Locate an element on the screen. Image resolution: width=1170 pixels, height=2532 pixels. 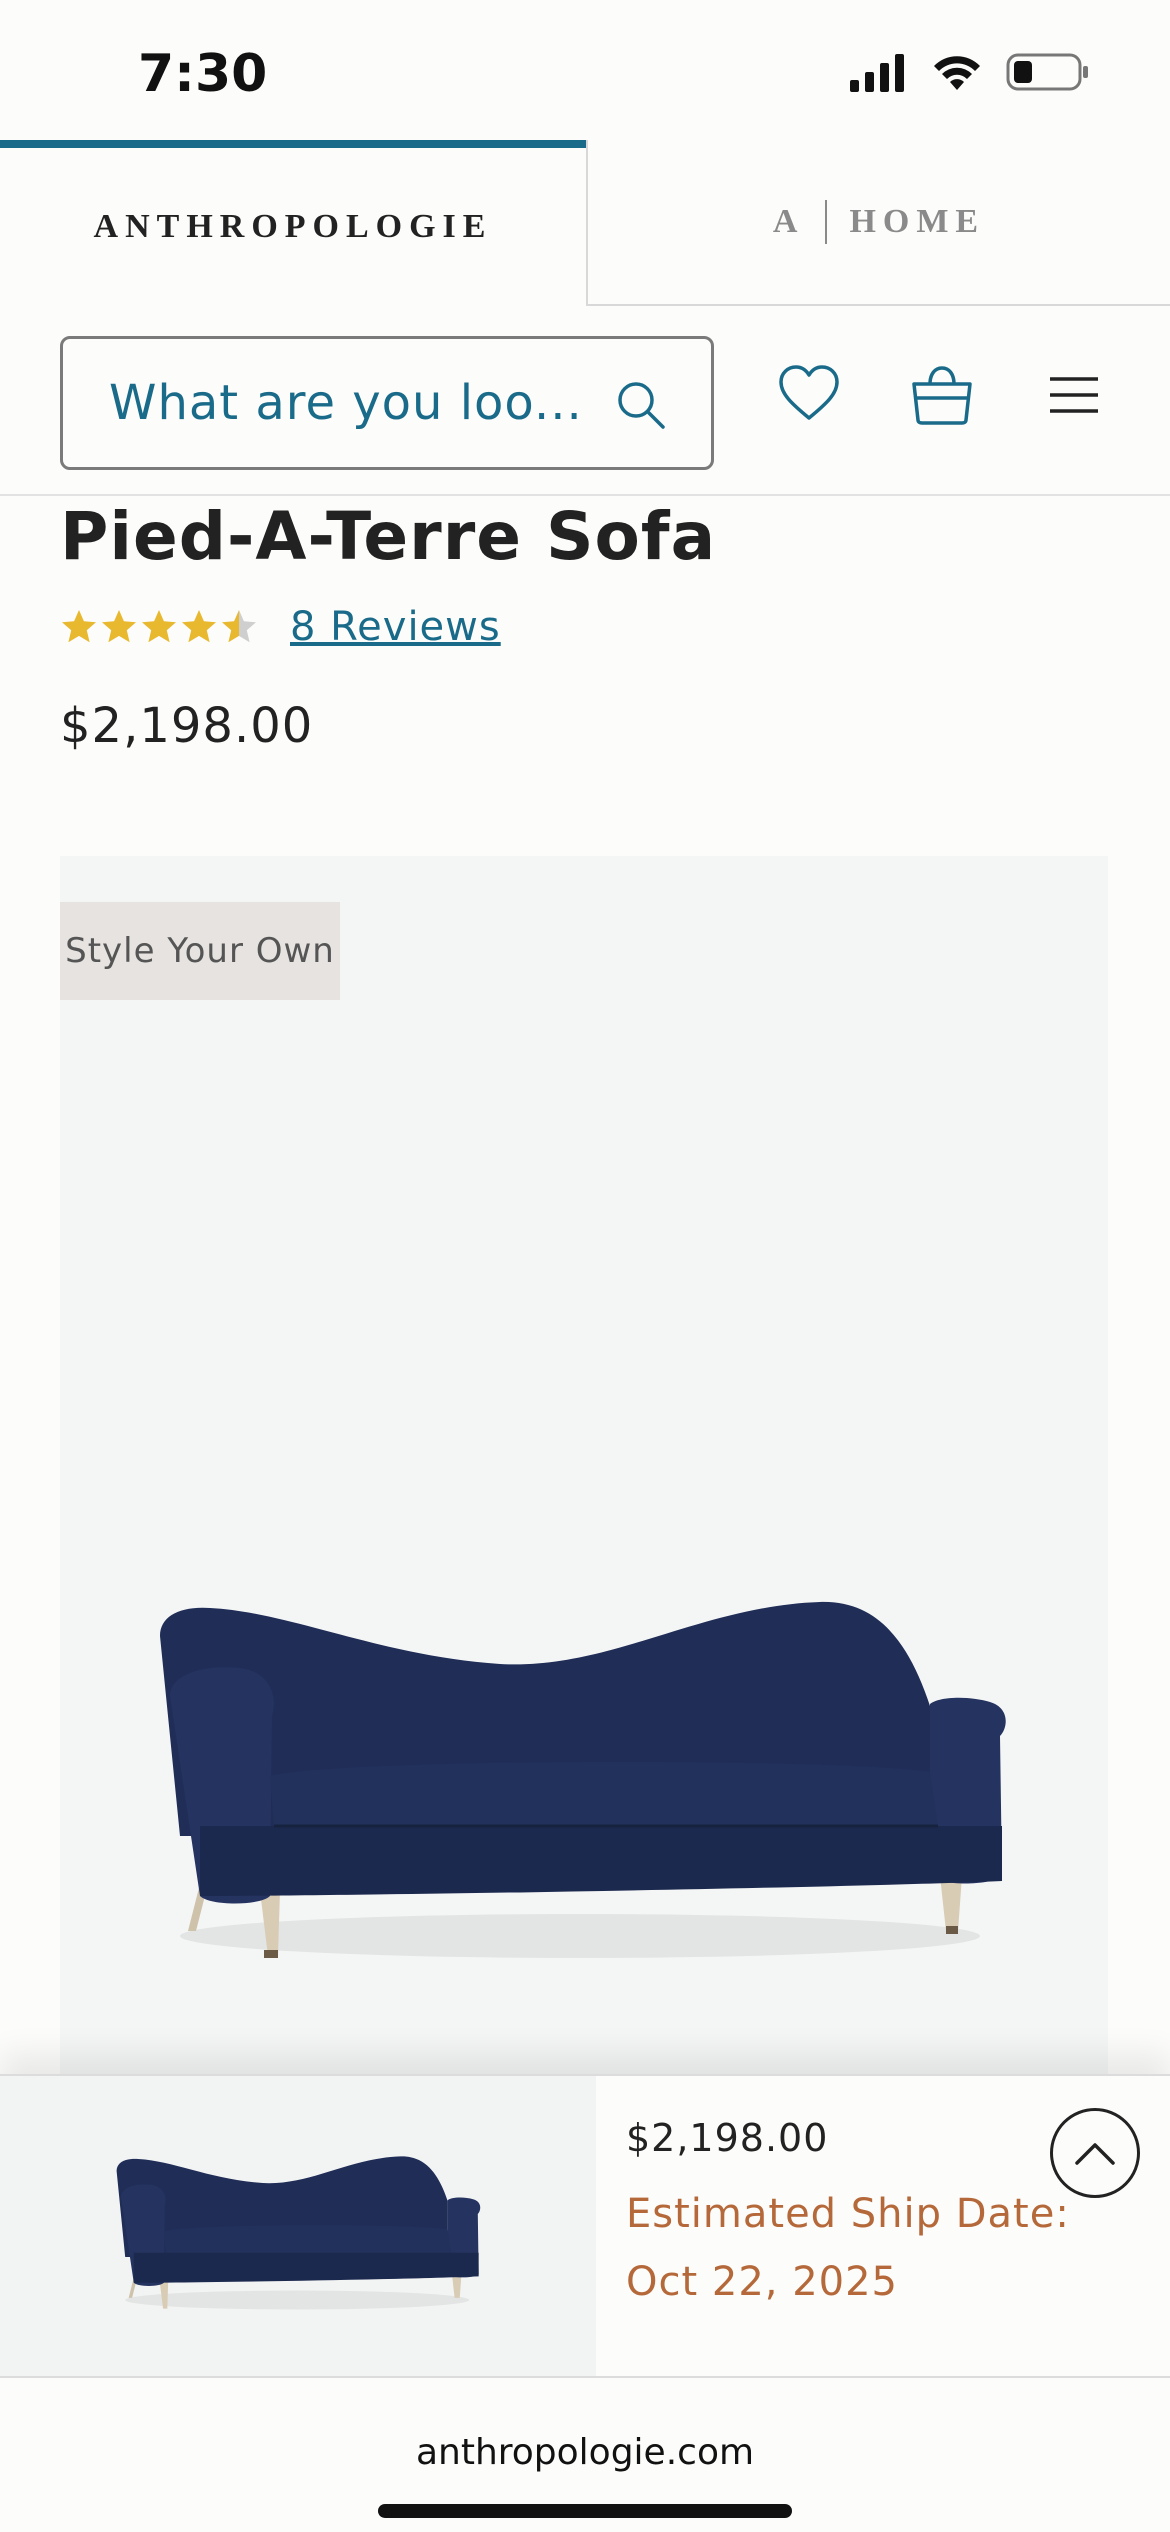
tab-home-divider is located at coordinates (826, 222).